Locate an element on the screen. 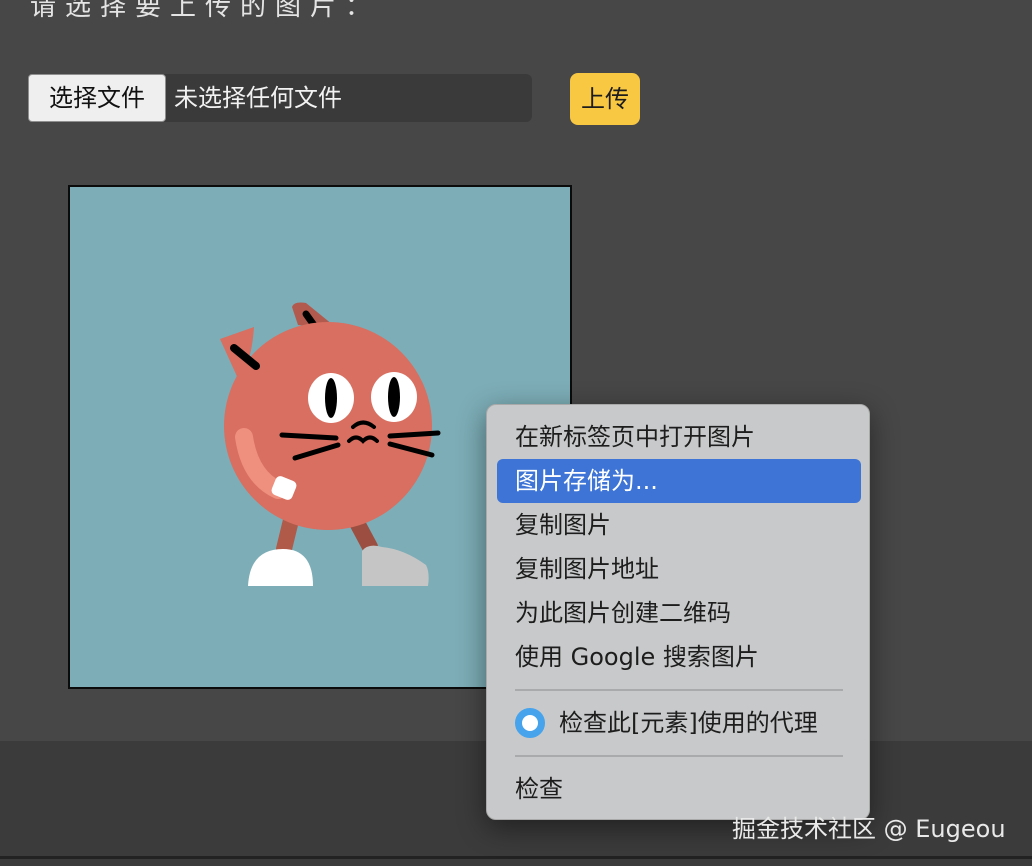  menu-item-create-qr-code: 为此图片创建二维码 is located at coordinates (679, 613).